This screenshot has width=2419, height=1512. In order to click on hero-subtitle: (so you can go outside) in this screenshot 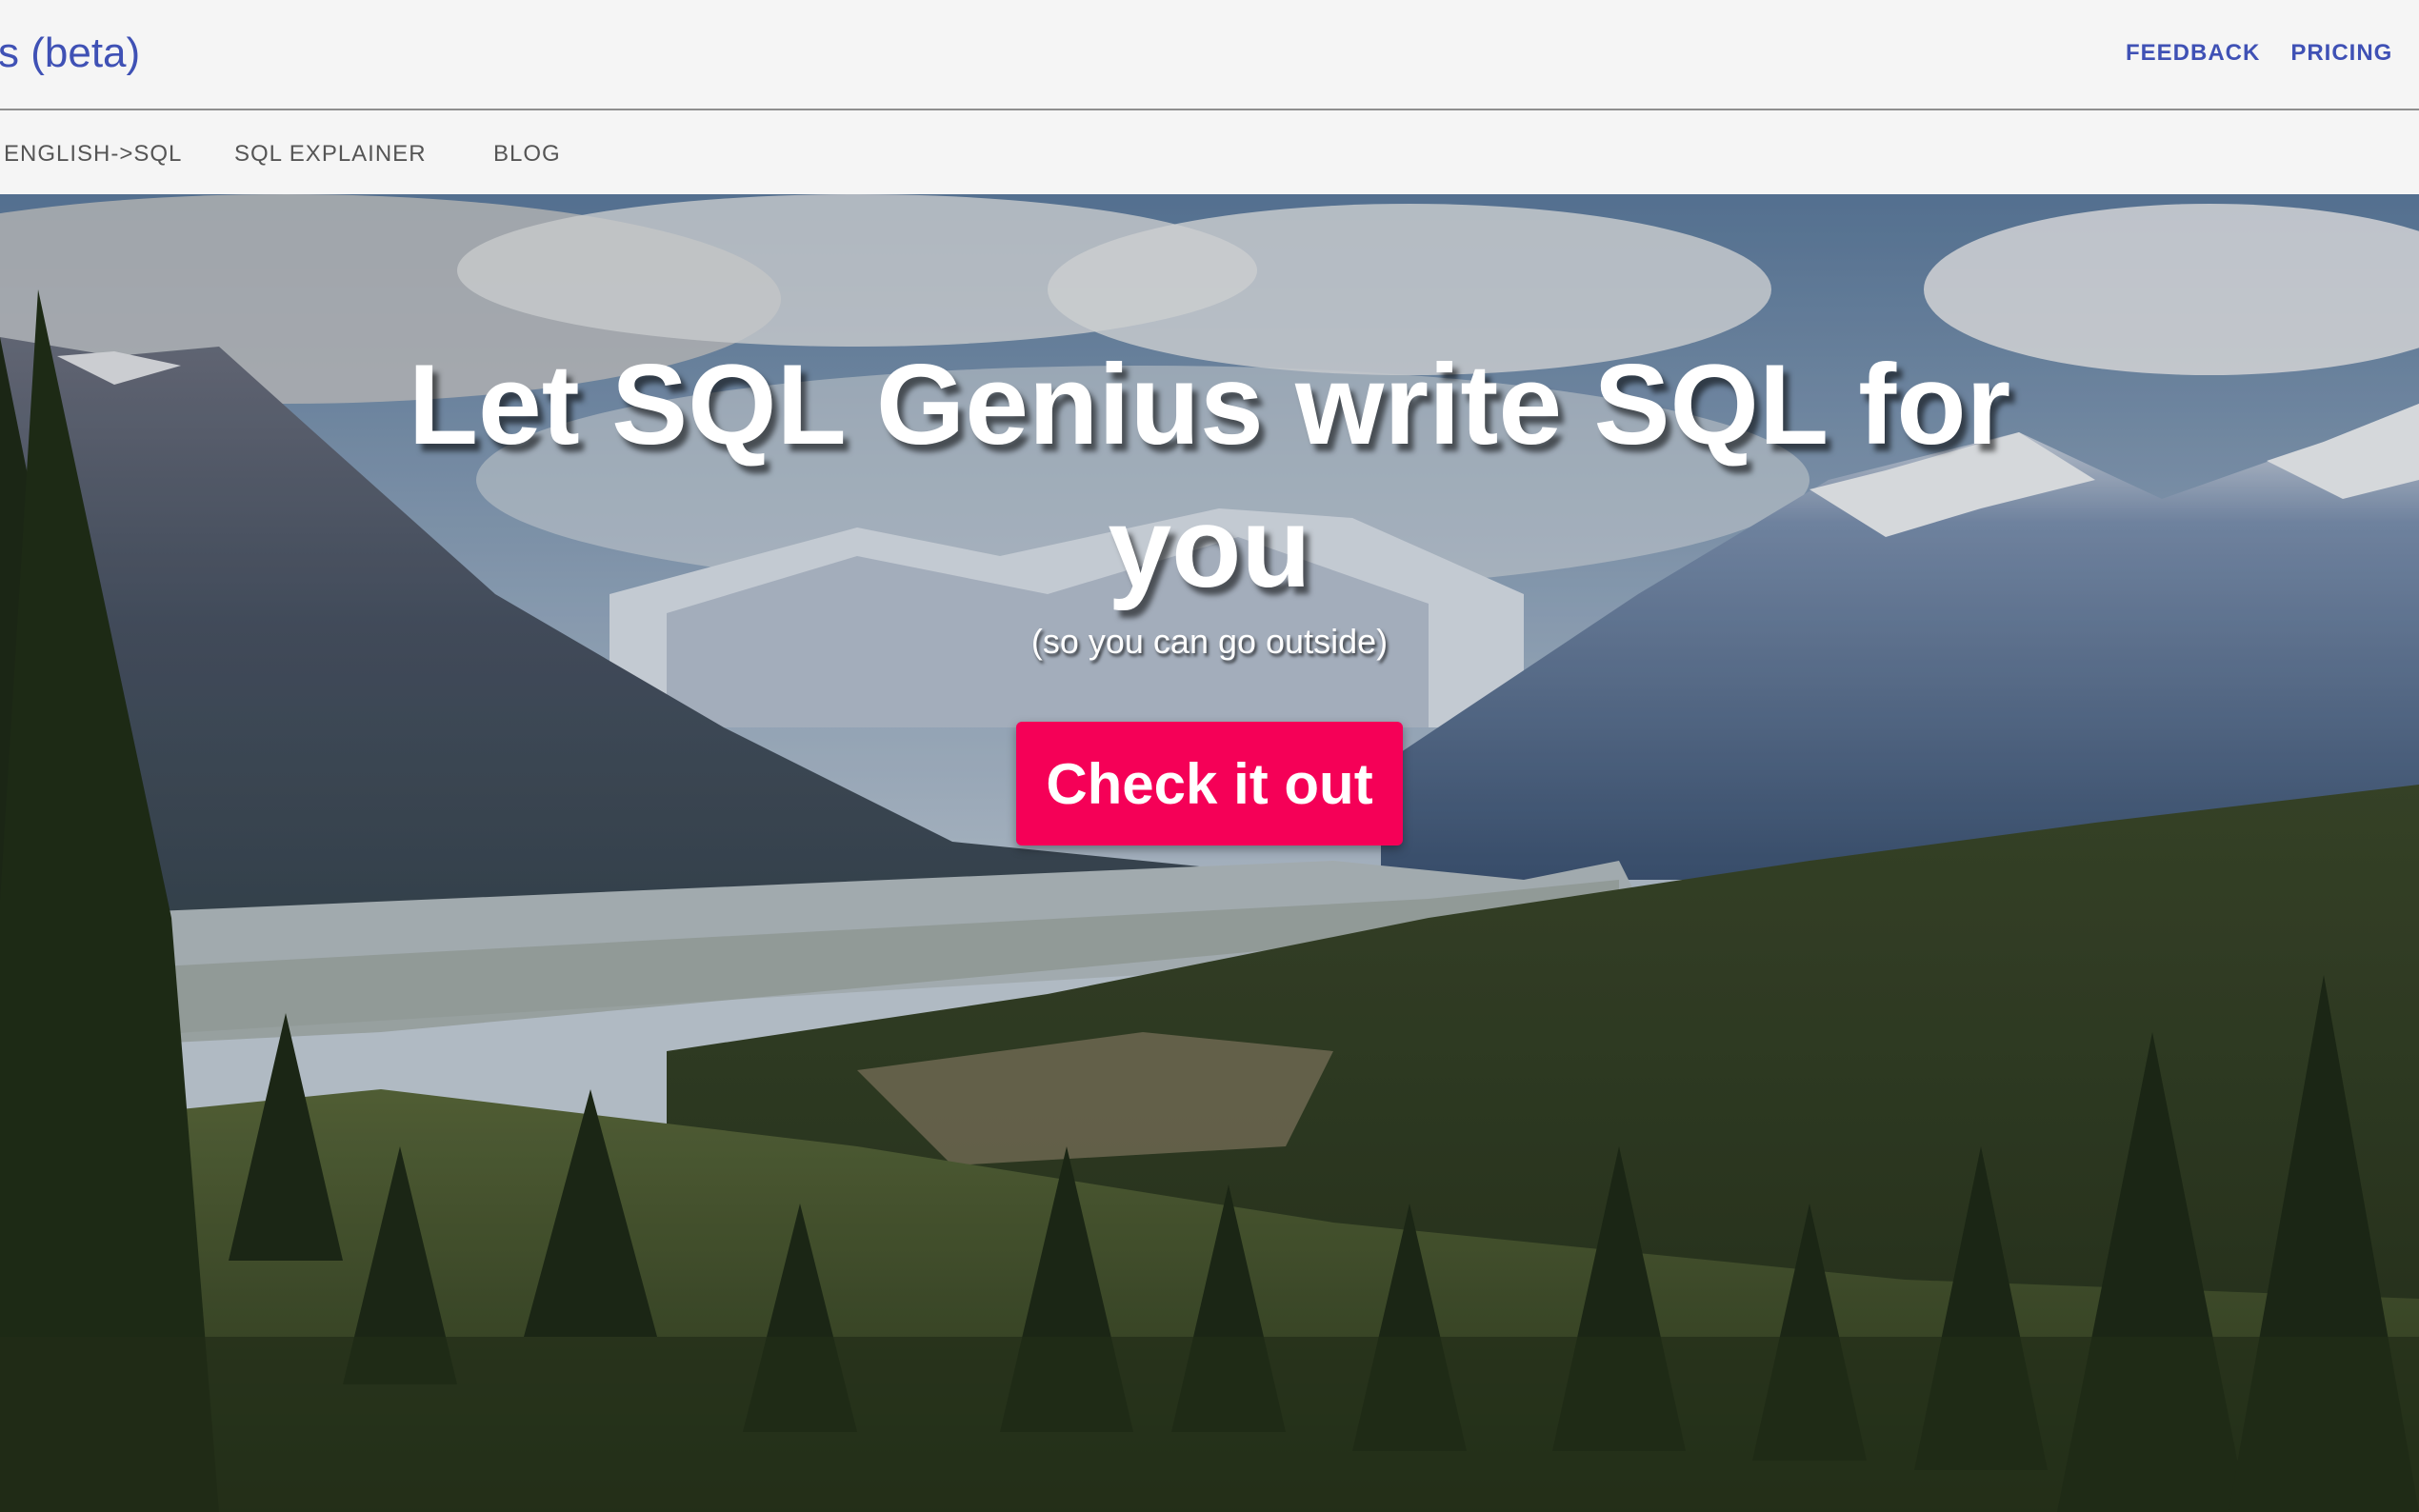, I will do `click(1209, 641)`.